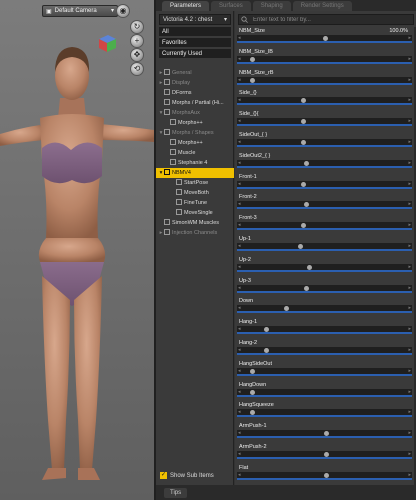  Describe the element at coordinates (195, 54) in the screenshot. I see `category-currently-used: Currently Used` at that location.